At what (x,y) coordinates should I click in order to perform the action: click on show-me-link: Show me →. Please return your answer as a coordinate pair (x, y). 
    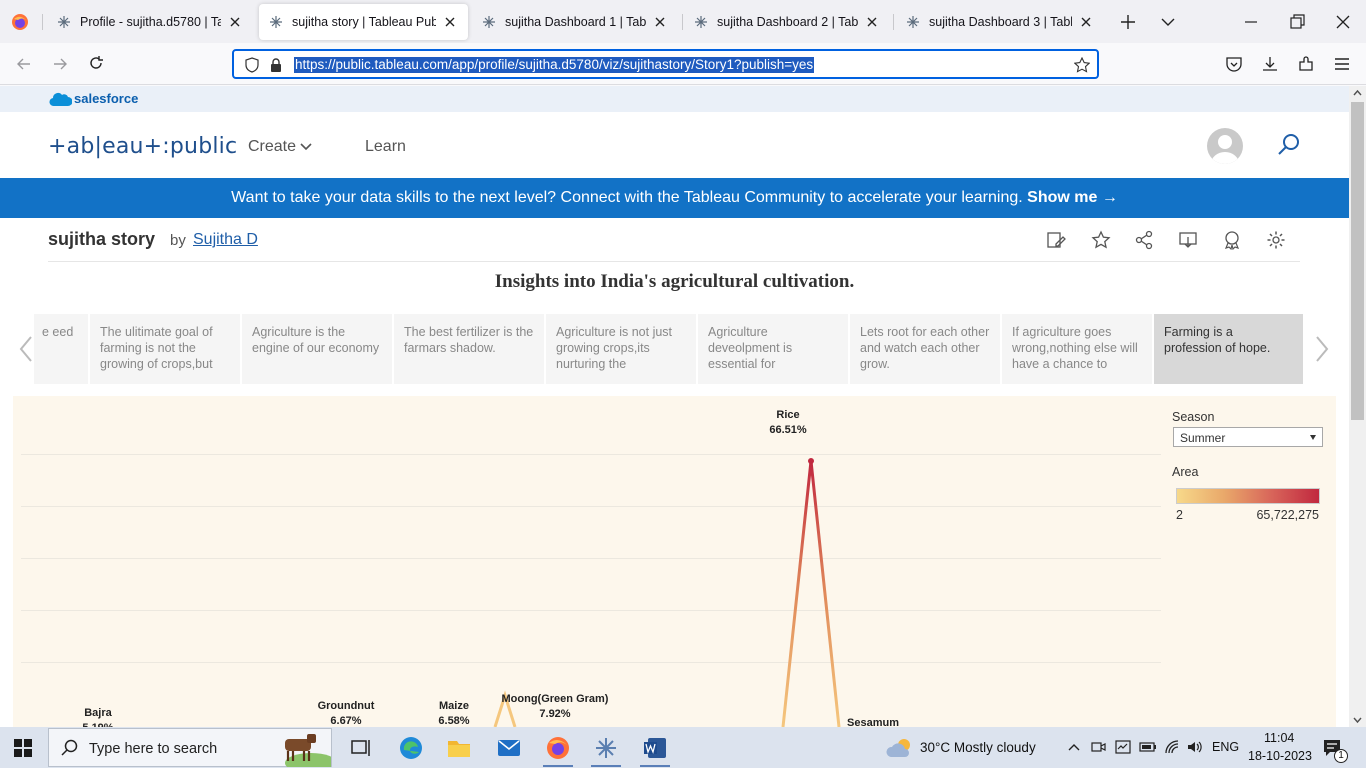
    Looking at the image, I should click on (1072, 197).